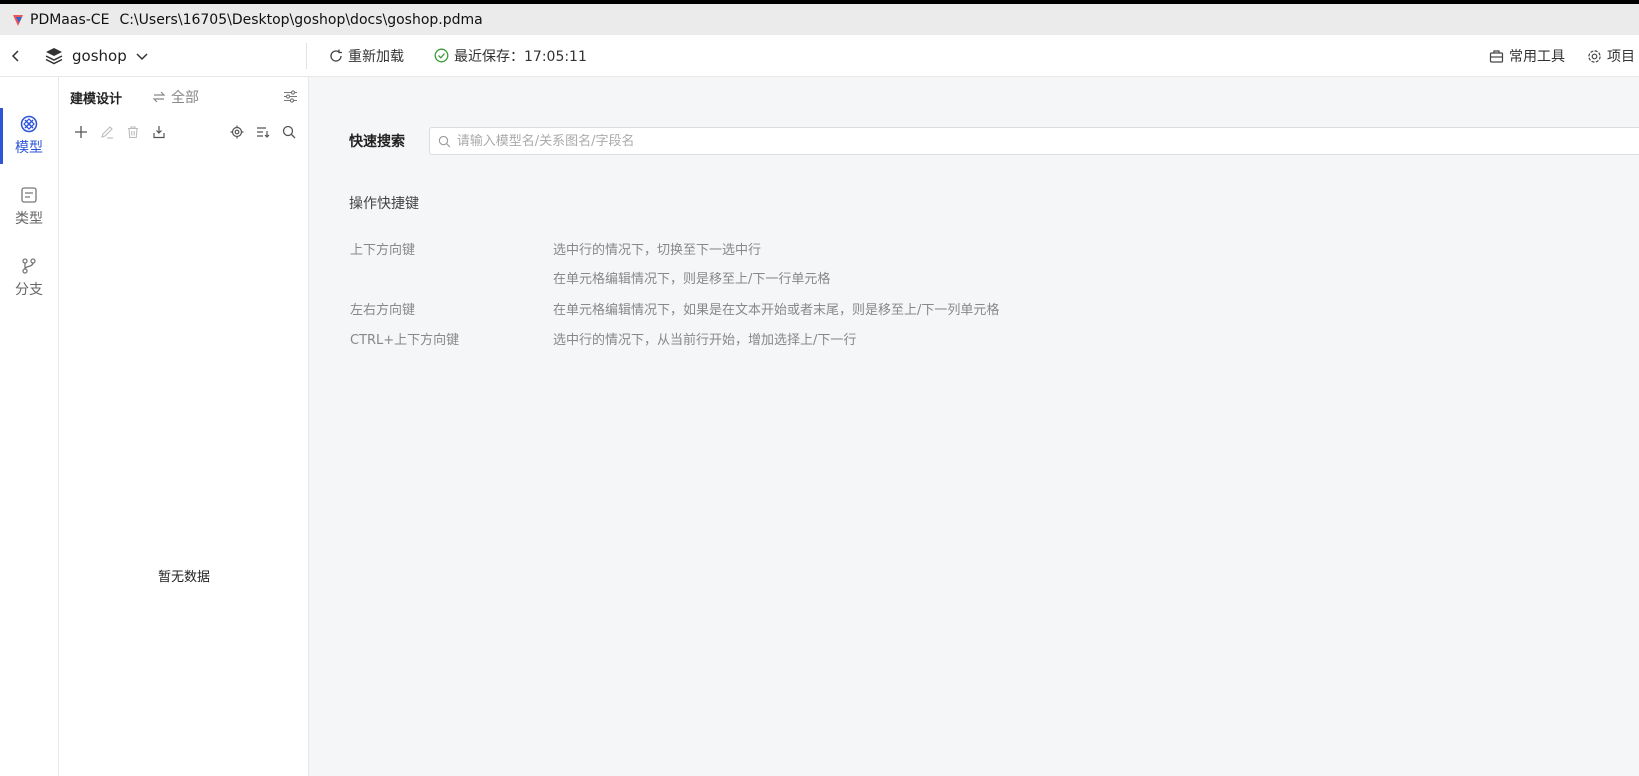  I want to click on side-panel-title: 建模设计, so click(96, 99).